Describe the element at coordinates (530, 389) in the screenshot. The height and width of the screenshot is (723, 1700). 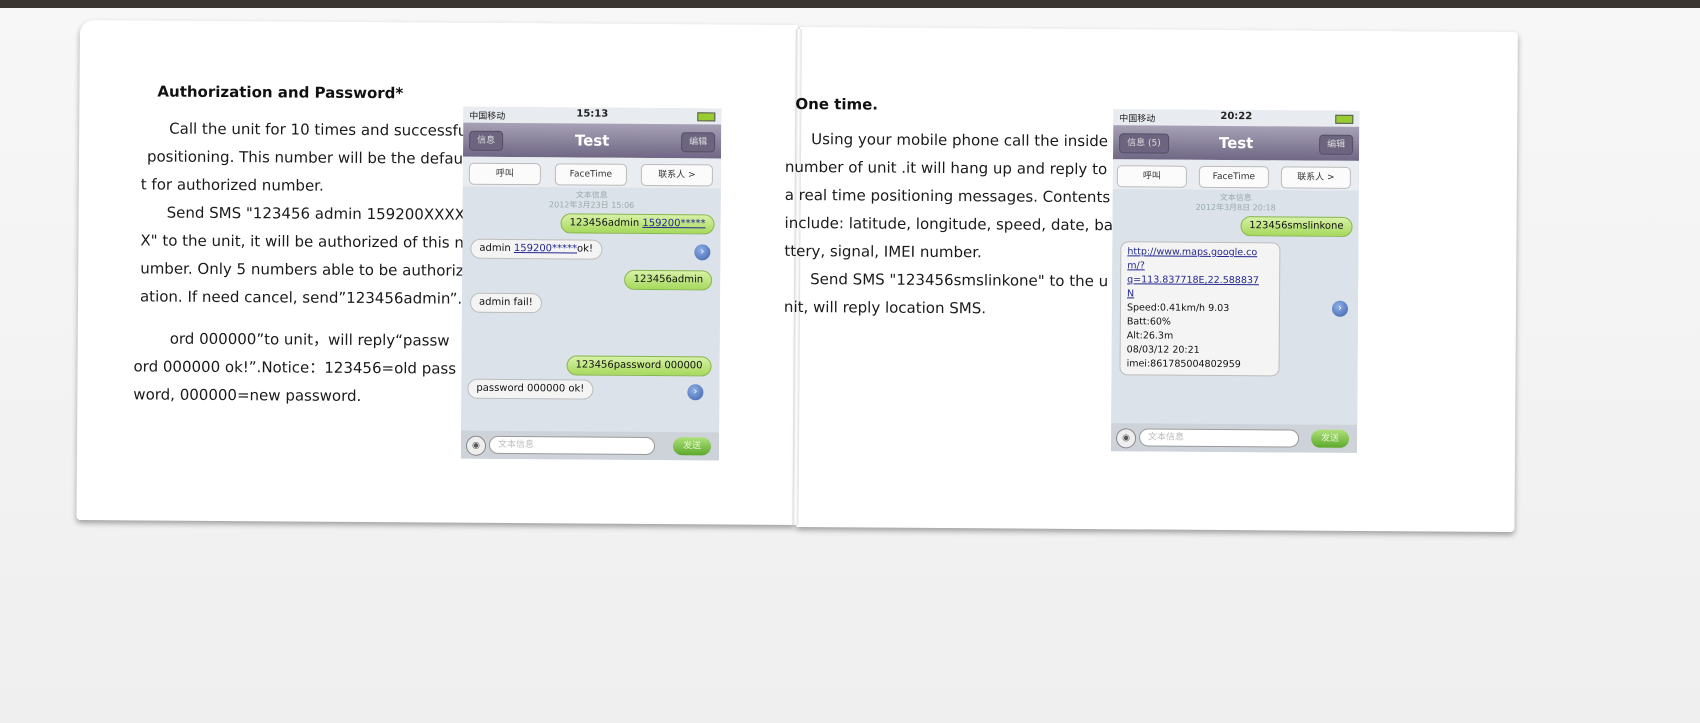
I see `received-message: password 000000 ok!` at that location.